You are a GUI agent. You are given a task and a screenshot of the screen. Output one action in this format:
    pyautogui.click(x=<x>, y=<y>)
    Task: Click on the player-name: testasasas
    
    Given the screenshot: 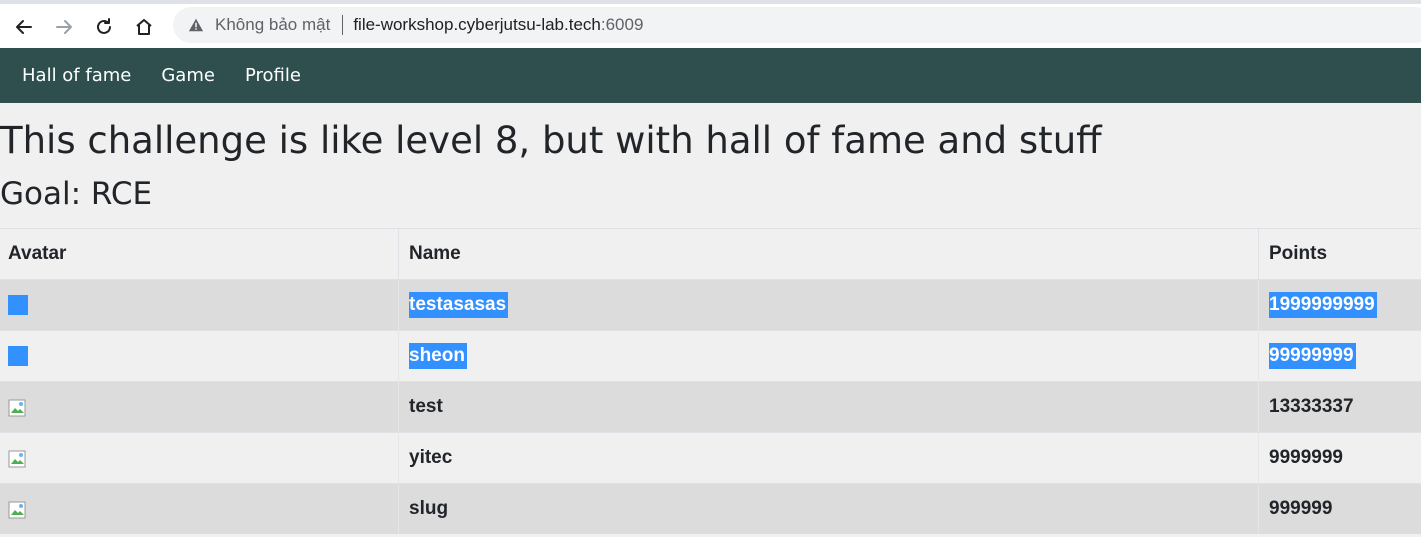 What is the action you would take?
    pyautogui.click(x=459, y=305)
    